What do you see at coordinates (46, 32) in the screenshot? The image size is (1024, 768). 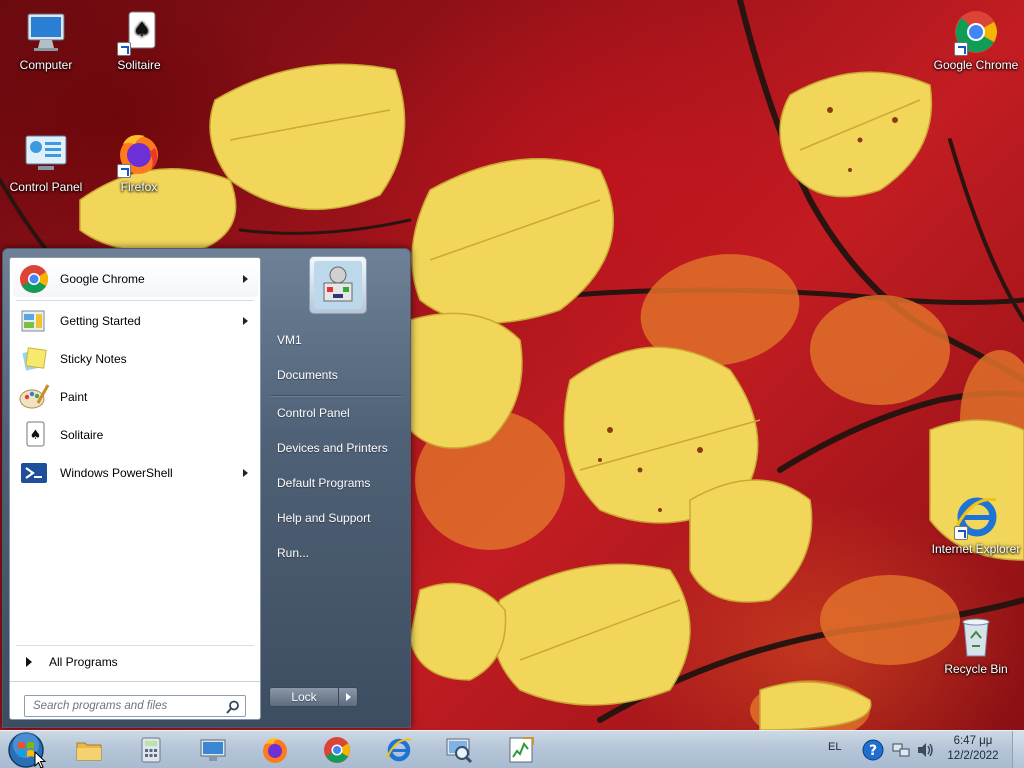 I see `computer-icon` at bounding box center [46, 32].